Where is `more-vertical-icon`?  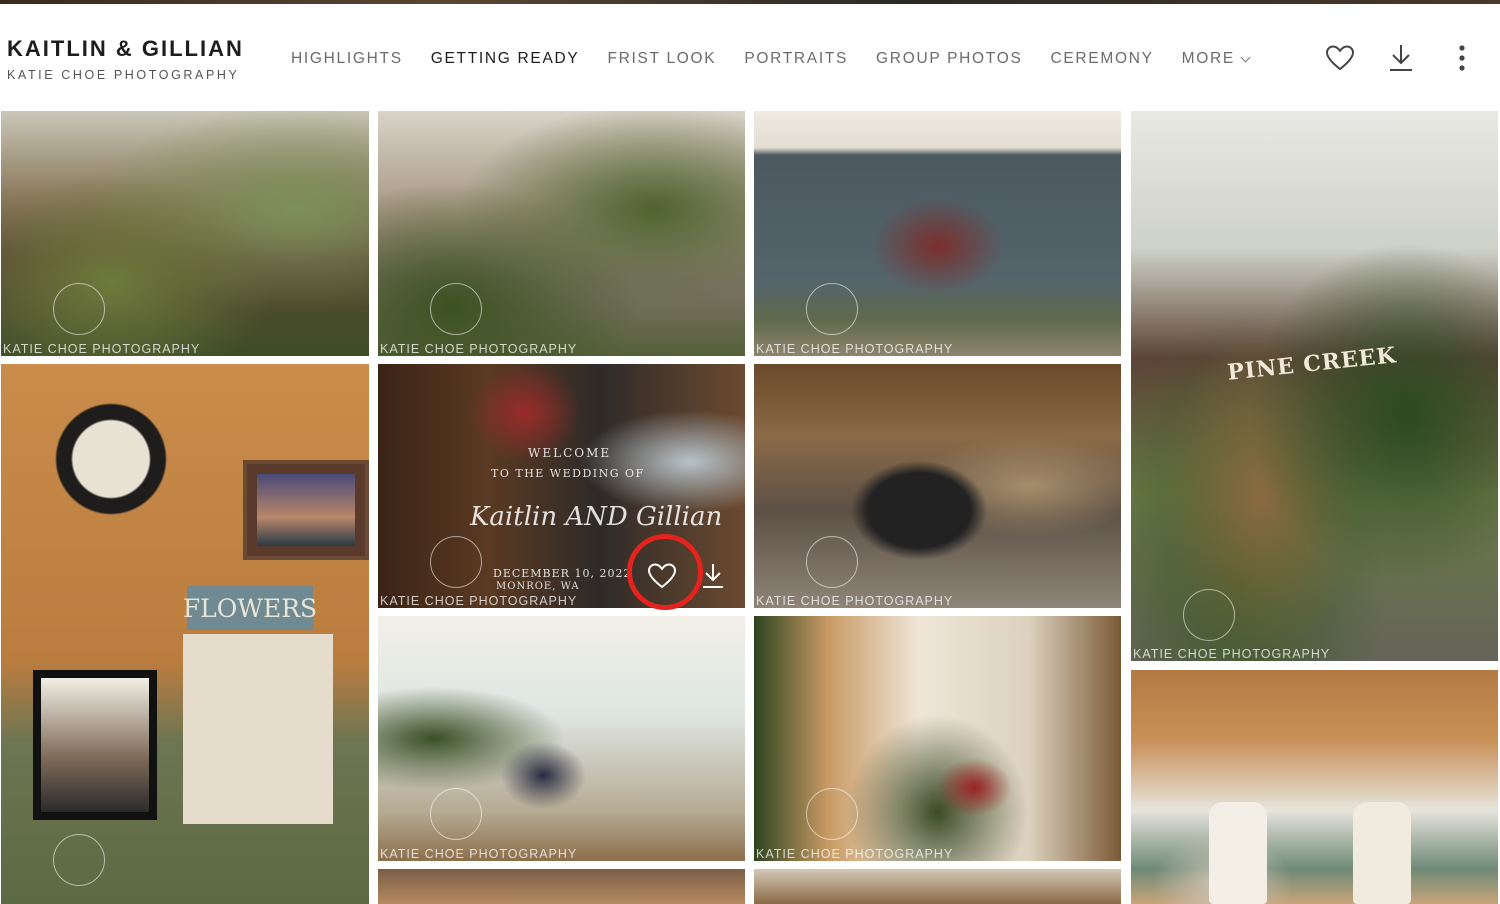
more-vertical-icon is located at coordinates (1462, 58).